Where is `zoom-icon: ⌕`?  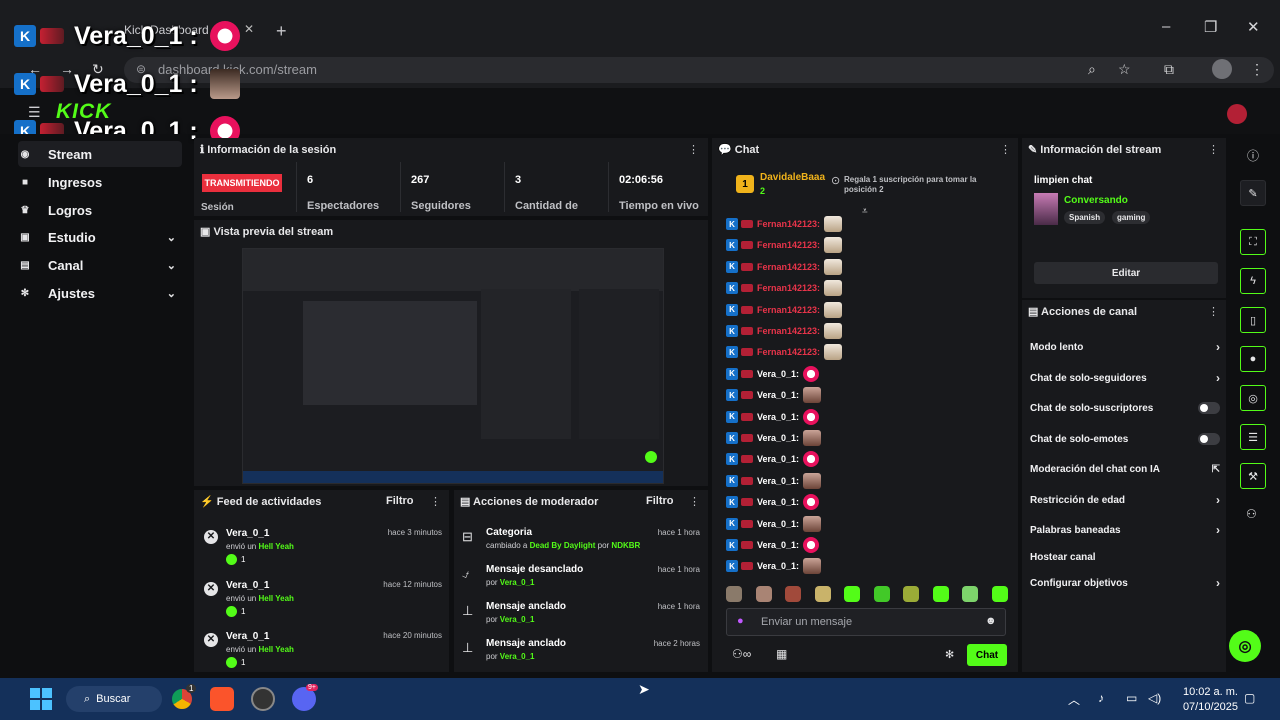
zoom-icon: ⌕ is located at coordinates (1092, 69).